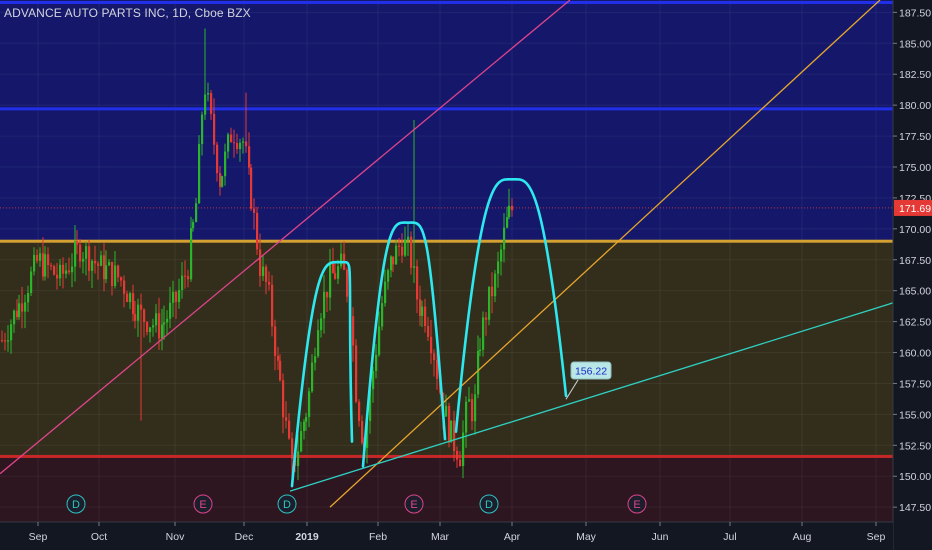 Image resolution: width=932 pixels, height=550 pixels. Describe the element at coordinates (915, 354) in the screenshot. I see `price-tick-label: 160.00` at that location.